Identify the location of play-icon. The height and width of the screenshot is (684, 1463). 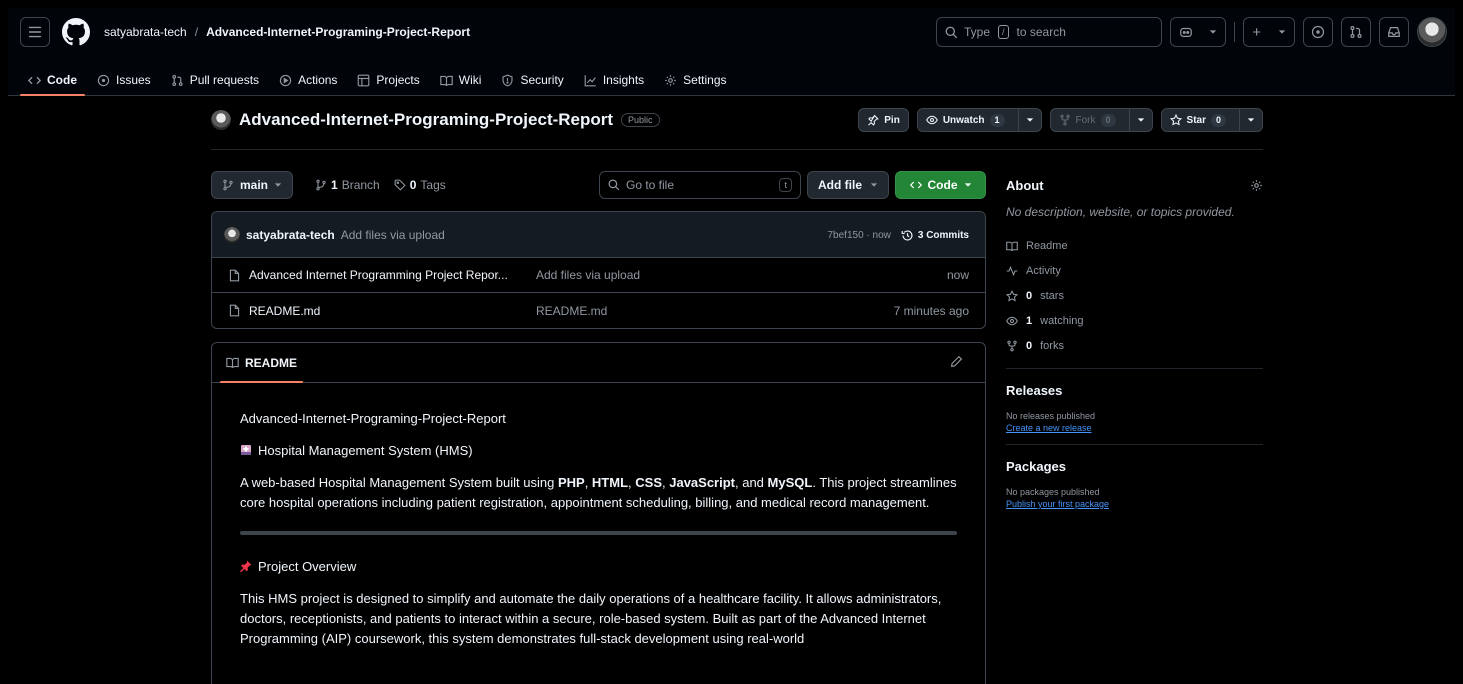
(285, 80).